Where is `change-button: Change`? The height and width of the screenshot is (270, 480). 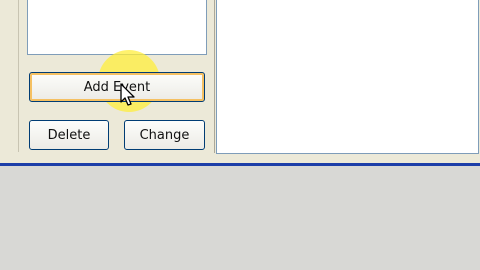 change-button: Change is located at coordinates (164, 135).